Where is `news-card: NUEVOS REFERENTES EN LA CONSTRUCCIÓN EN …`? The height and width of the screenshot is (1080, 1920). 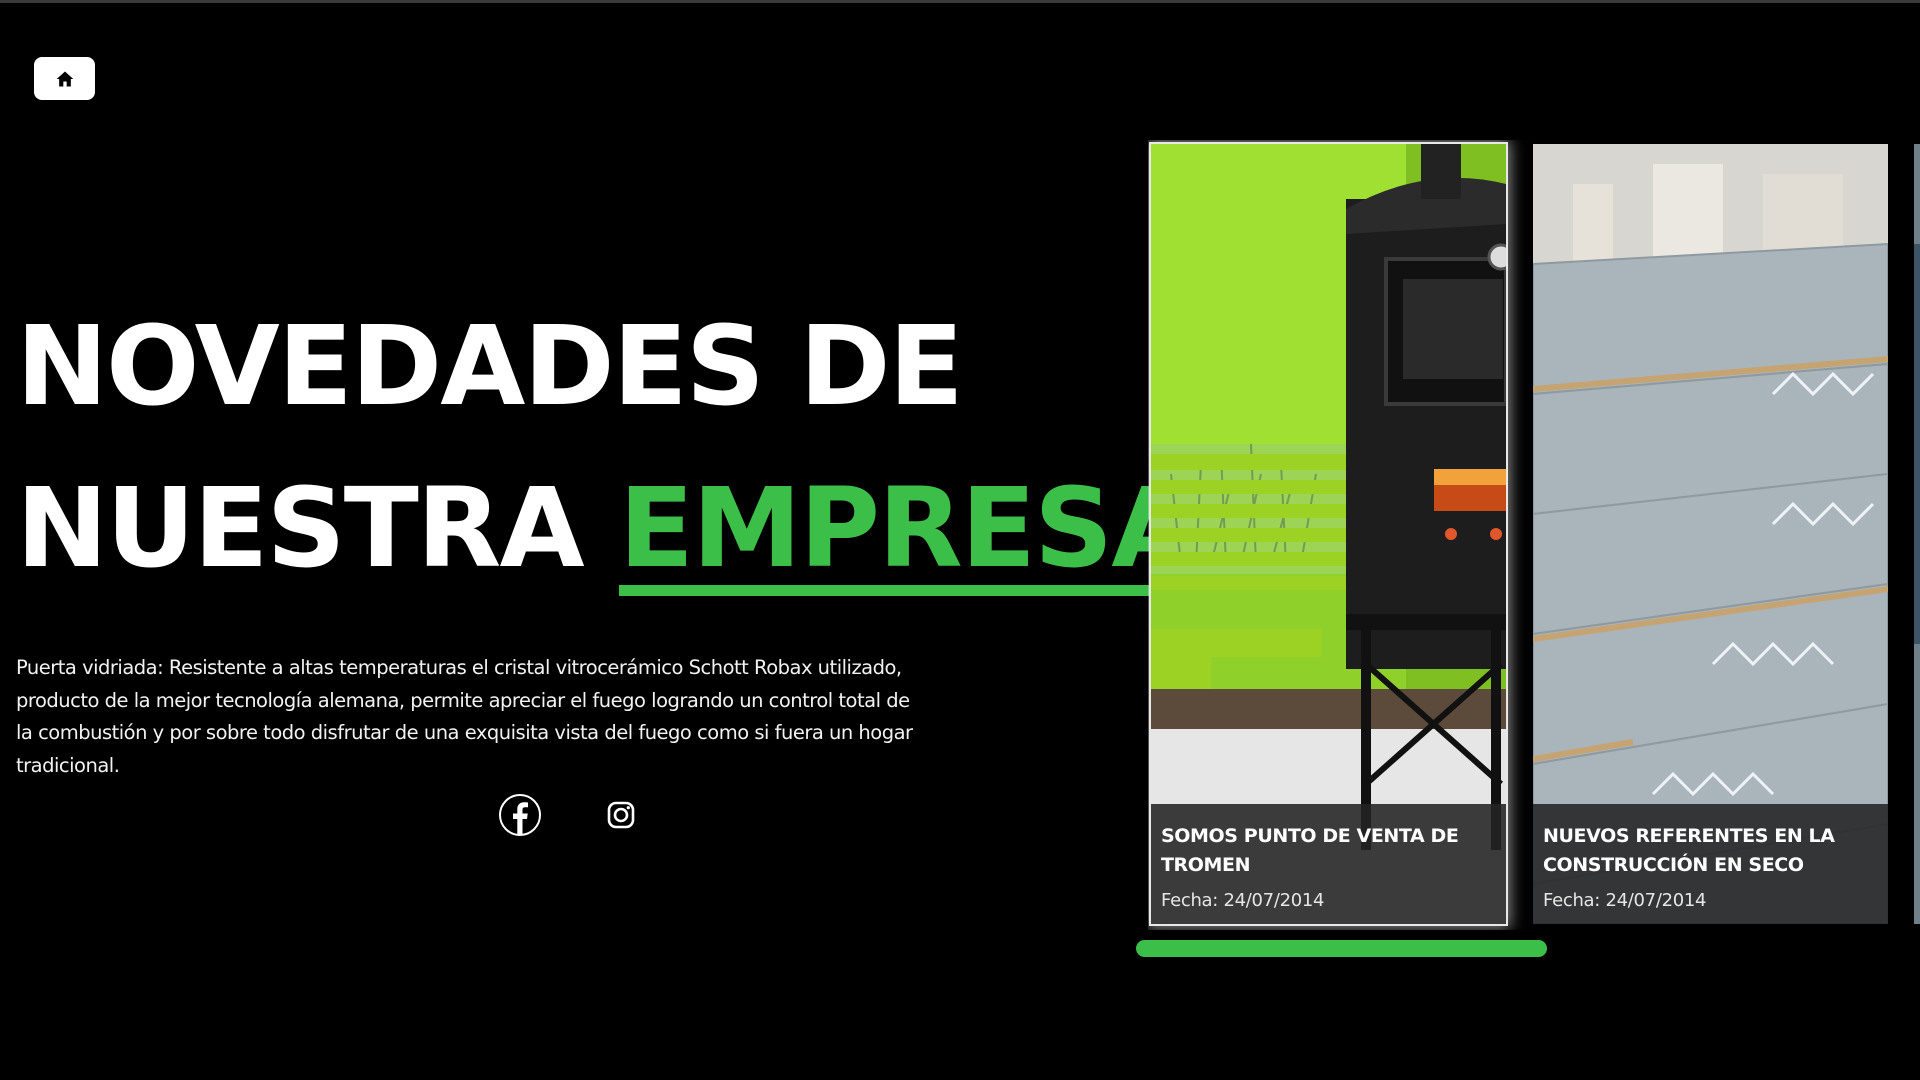
news-card: NUEVOS REFERENTES EN LA CONSTRUCCIÓN EN … is located at coordinates (1710, 534).